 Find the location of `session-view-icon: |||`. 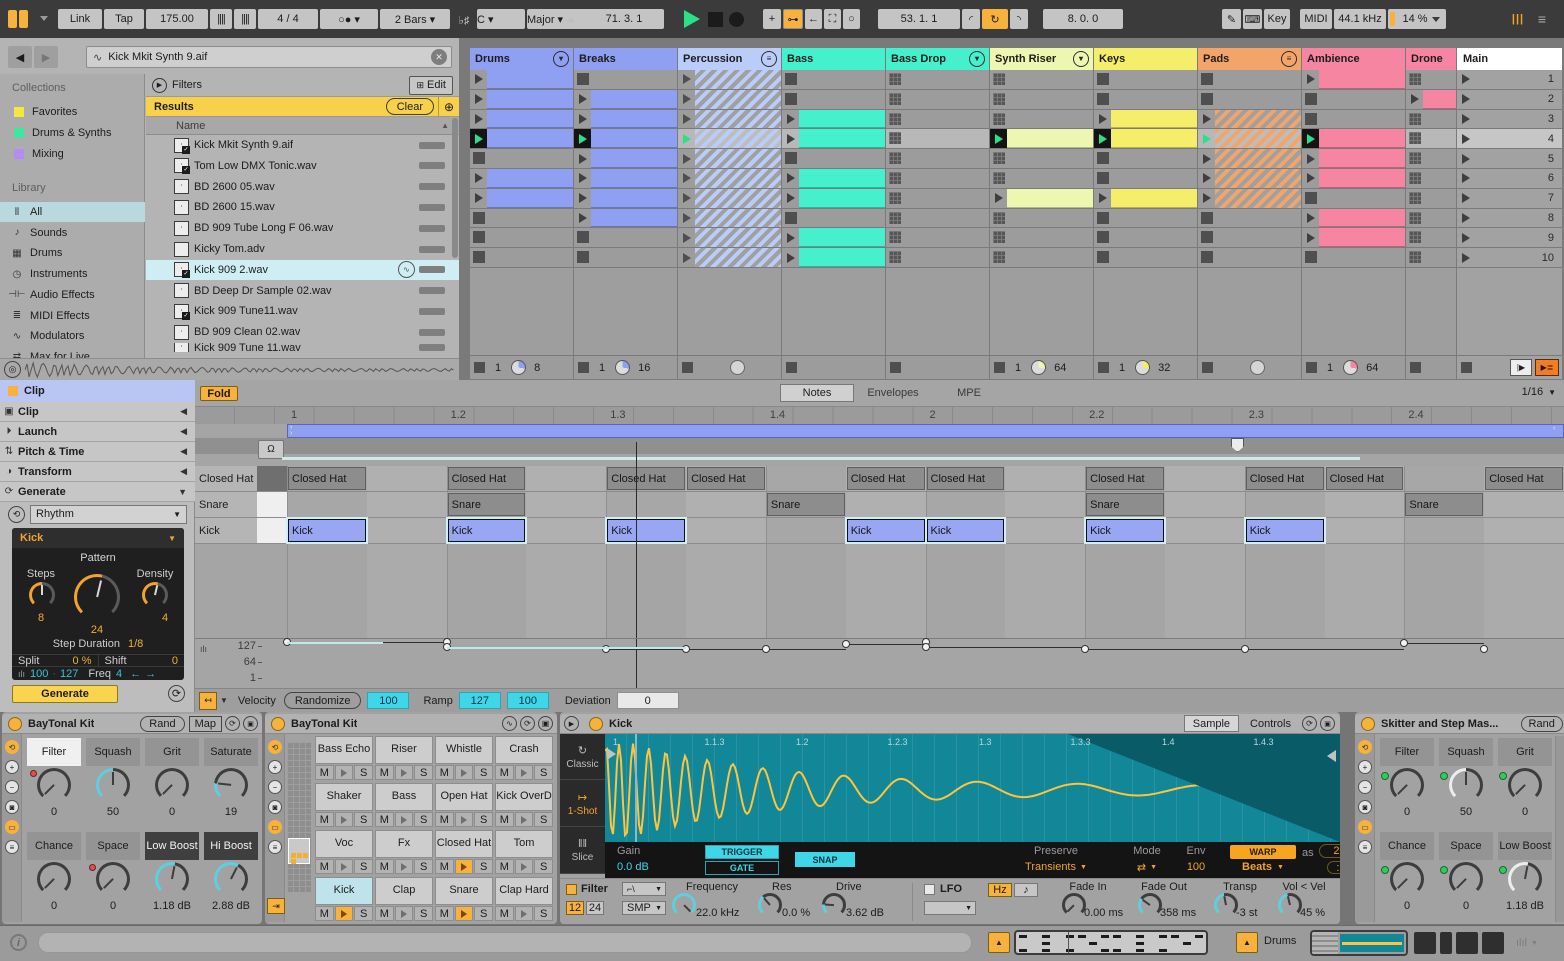

session-view-icon: ||| is located at coordinates (1518, 19).